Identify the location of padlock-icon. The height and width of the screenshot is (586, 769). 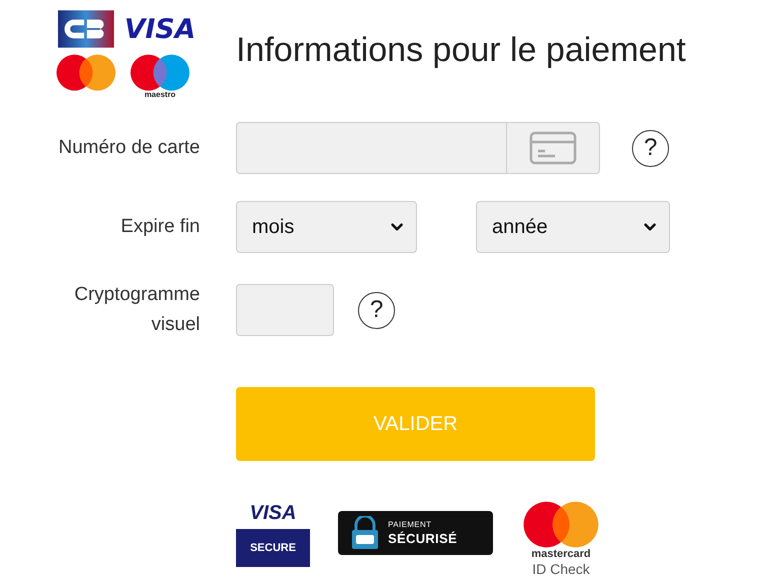
(365, 533).